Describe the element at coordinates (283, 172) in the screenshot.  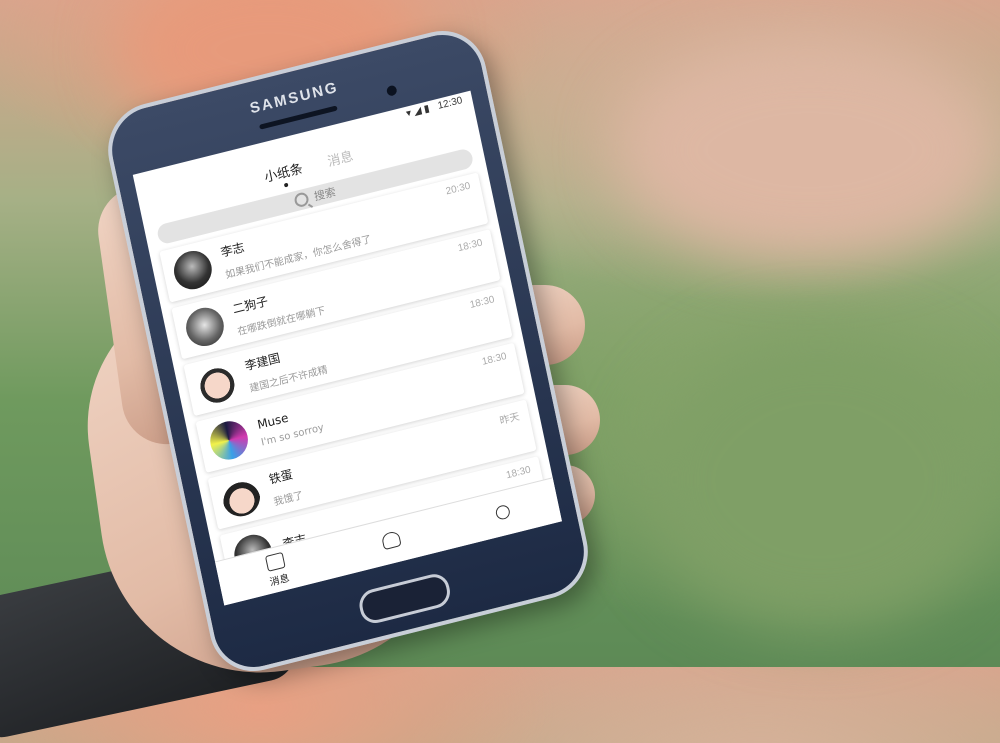
I see `tab-notes: 小纸条` at that location.